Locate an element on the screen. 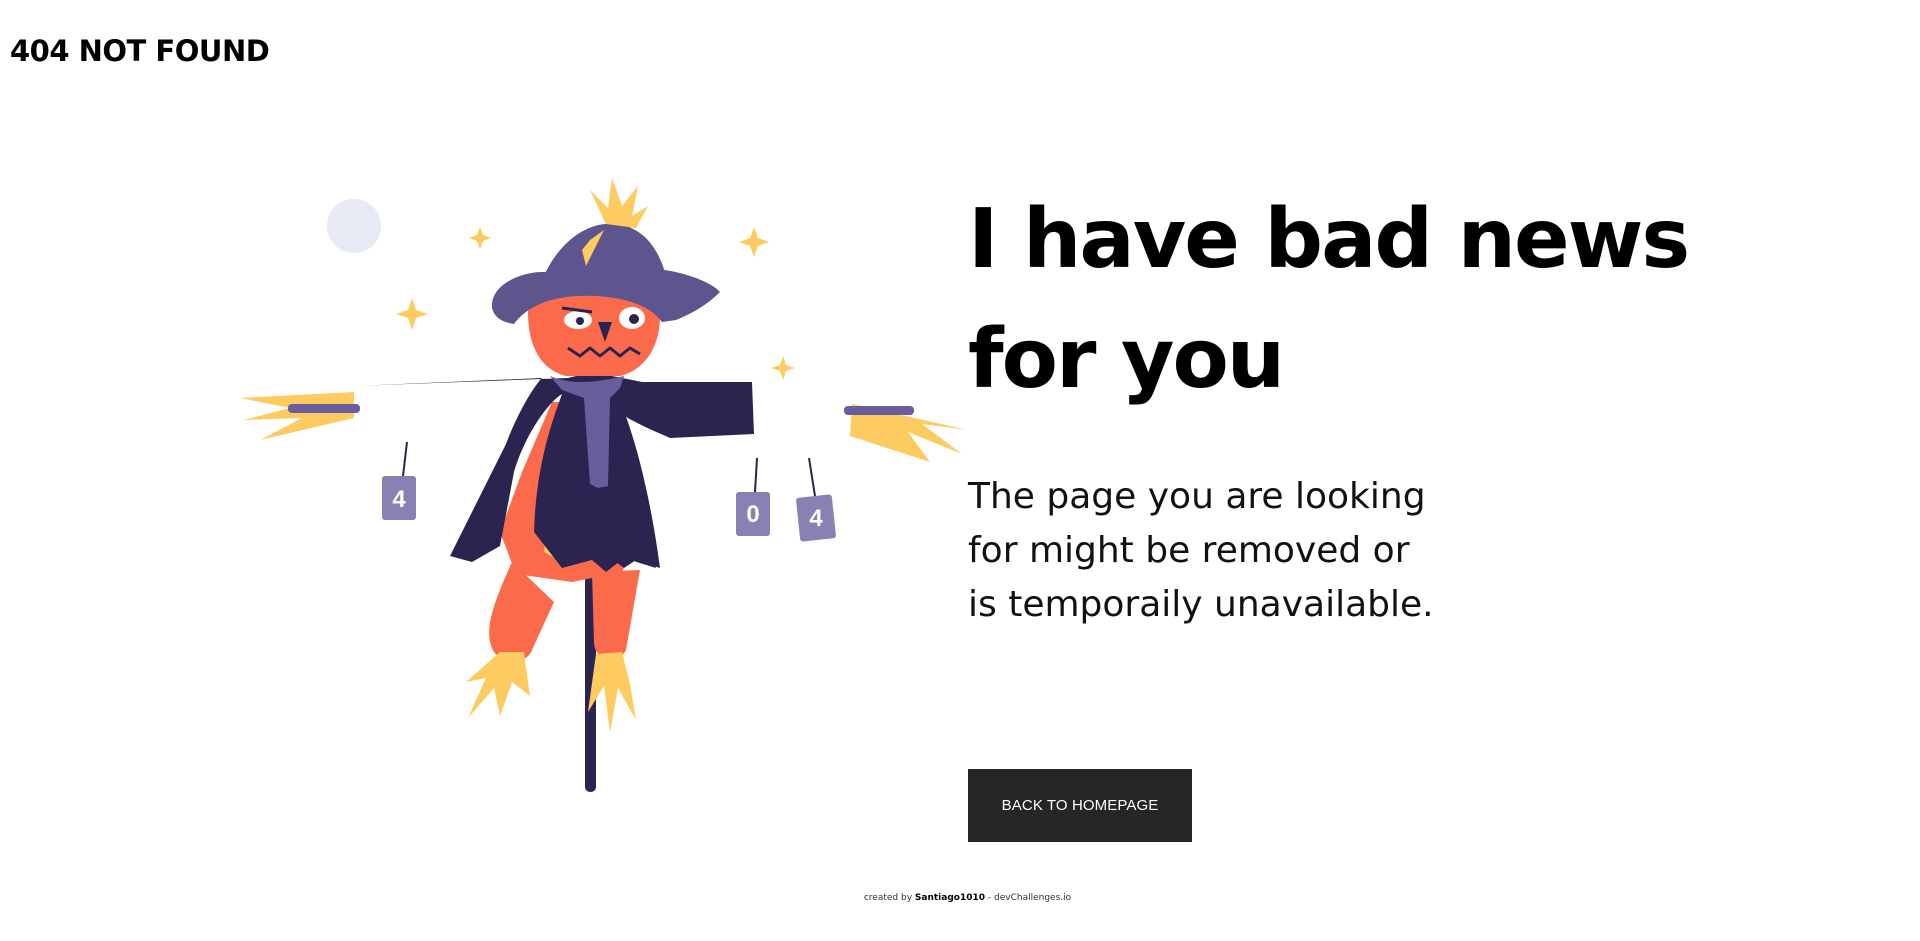 The height and width of the screenshot is (941, 1920). can-label-middle: 0 is located at coordinates (752, 514).